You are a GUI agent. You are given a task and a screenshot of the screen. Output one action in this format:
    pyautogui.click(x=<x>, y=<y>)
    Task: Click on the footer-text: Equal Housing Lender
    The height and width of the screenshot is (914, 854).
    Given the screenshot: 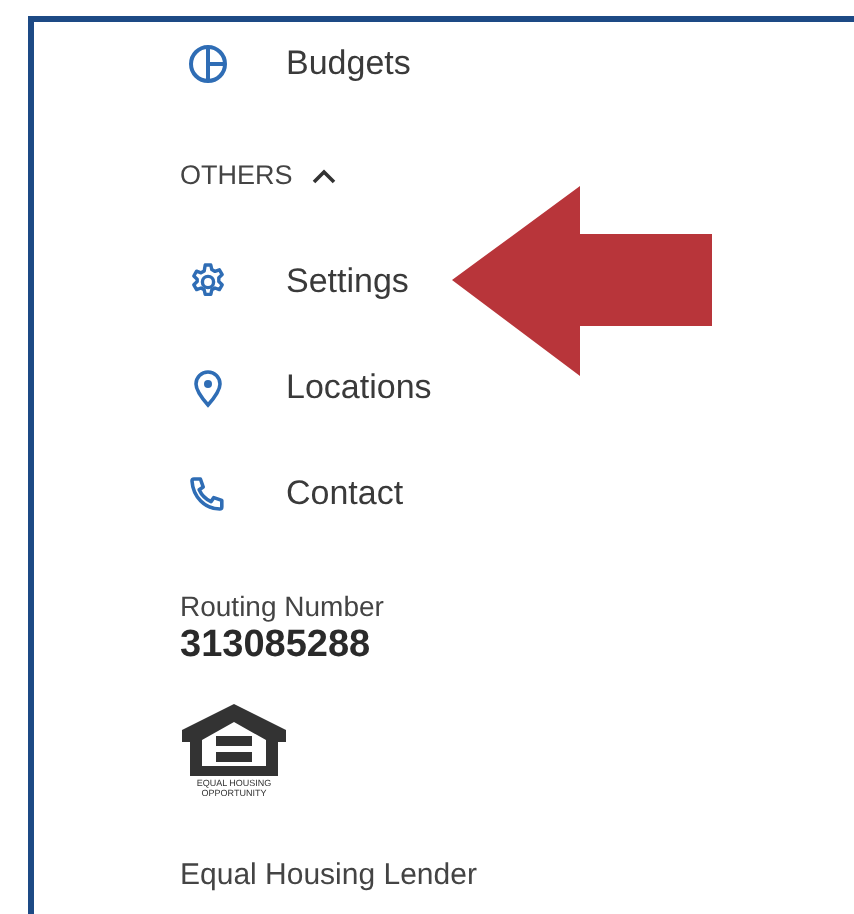 What is the action you would take?
    pyautogui.click(x=329, y=875)
    